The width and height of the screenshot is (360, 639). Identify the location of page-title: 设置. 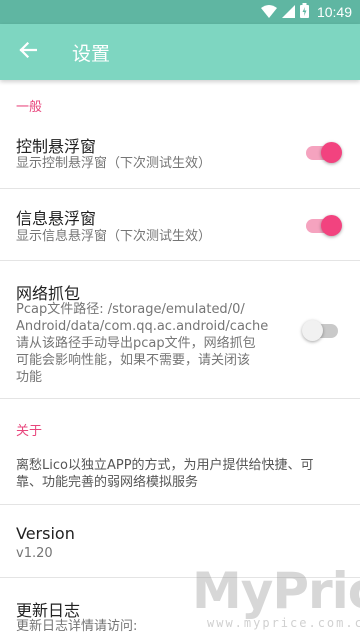
(91, 54).